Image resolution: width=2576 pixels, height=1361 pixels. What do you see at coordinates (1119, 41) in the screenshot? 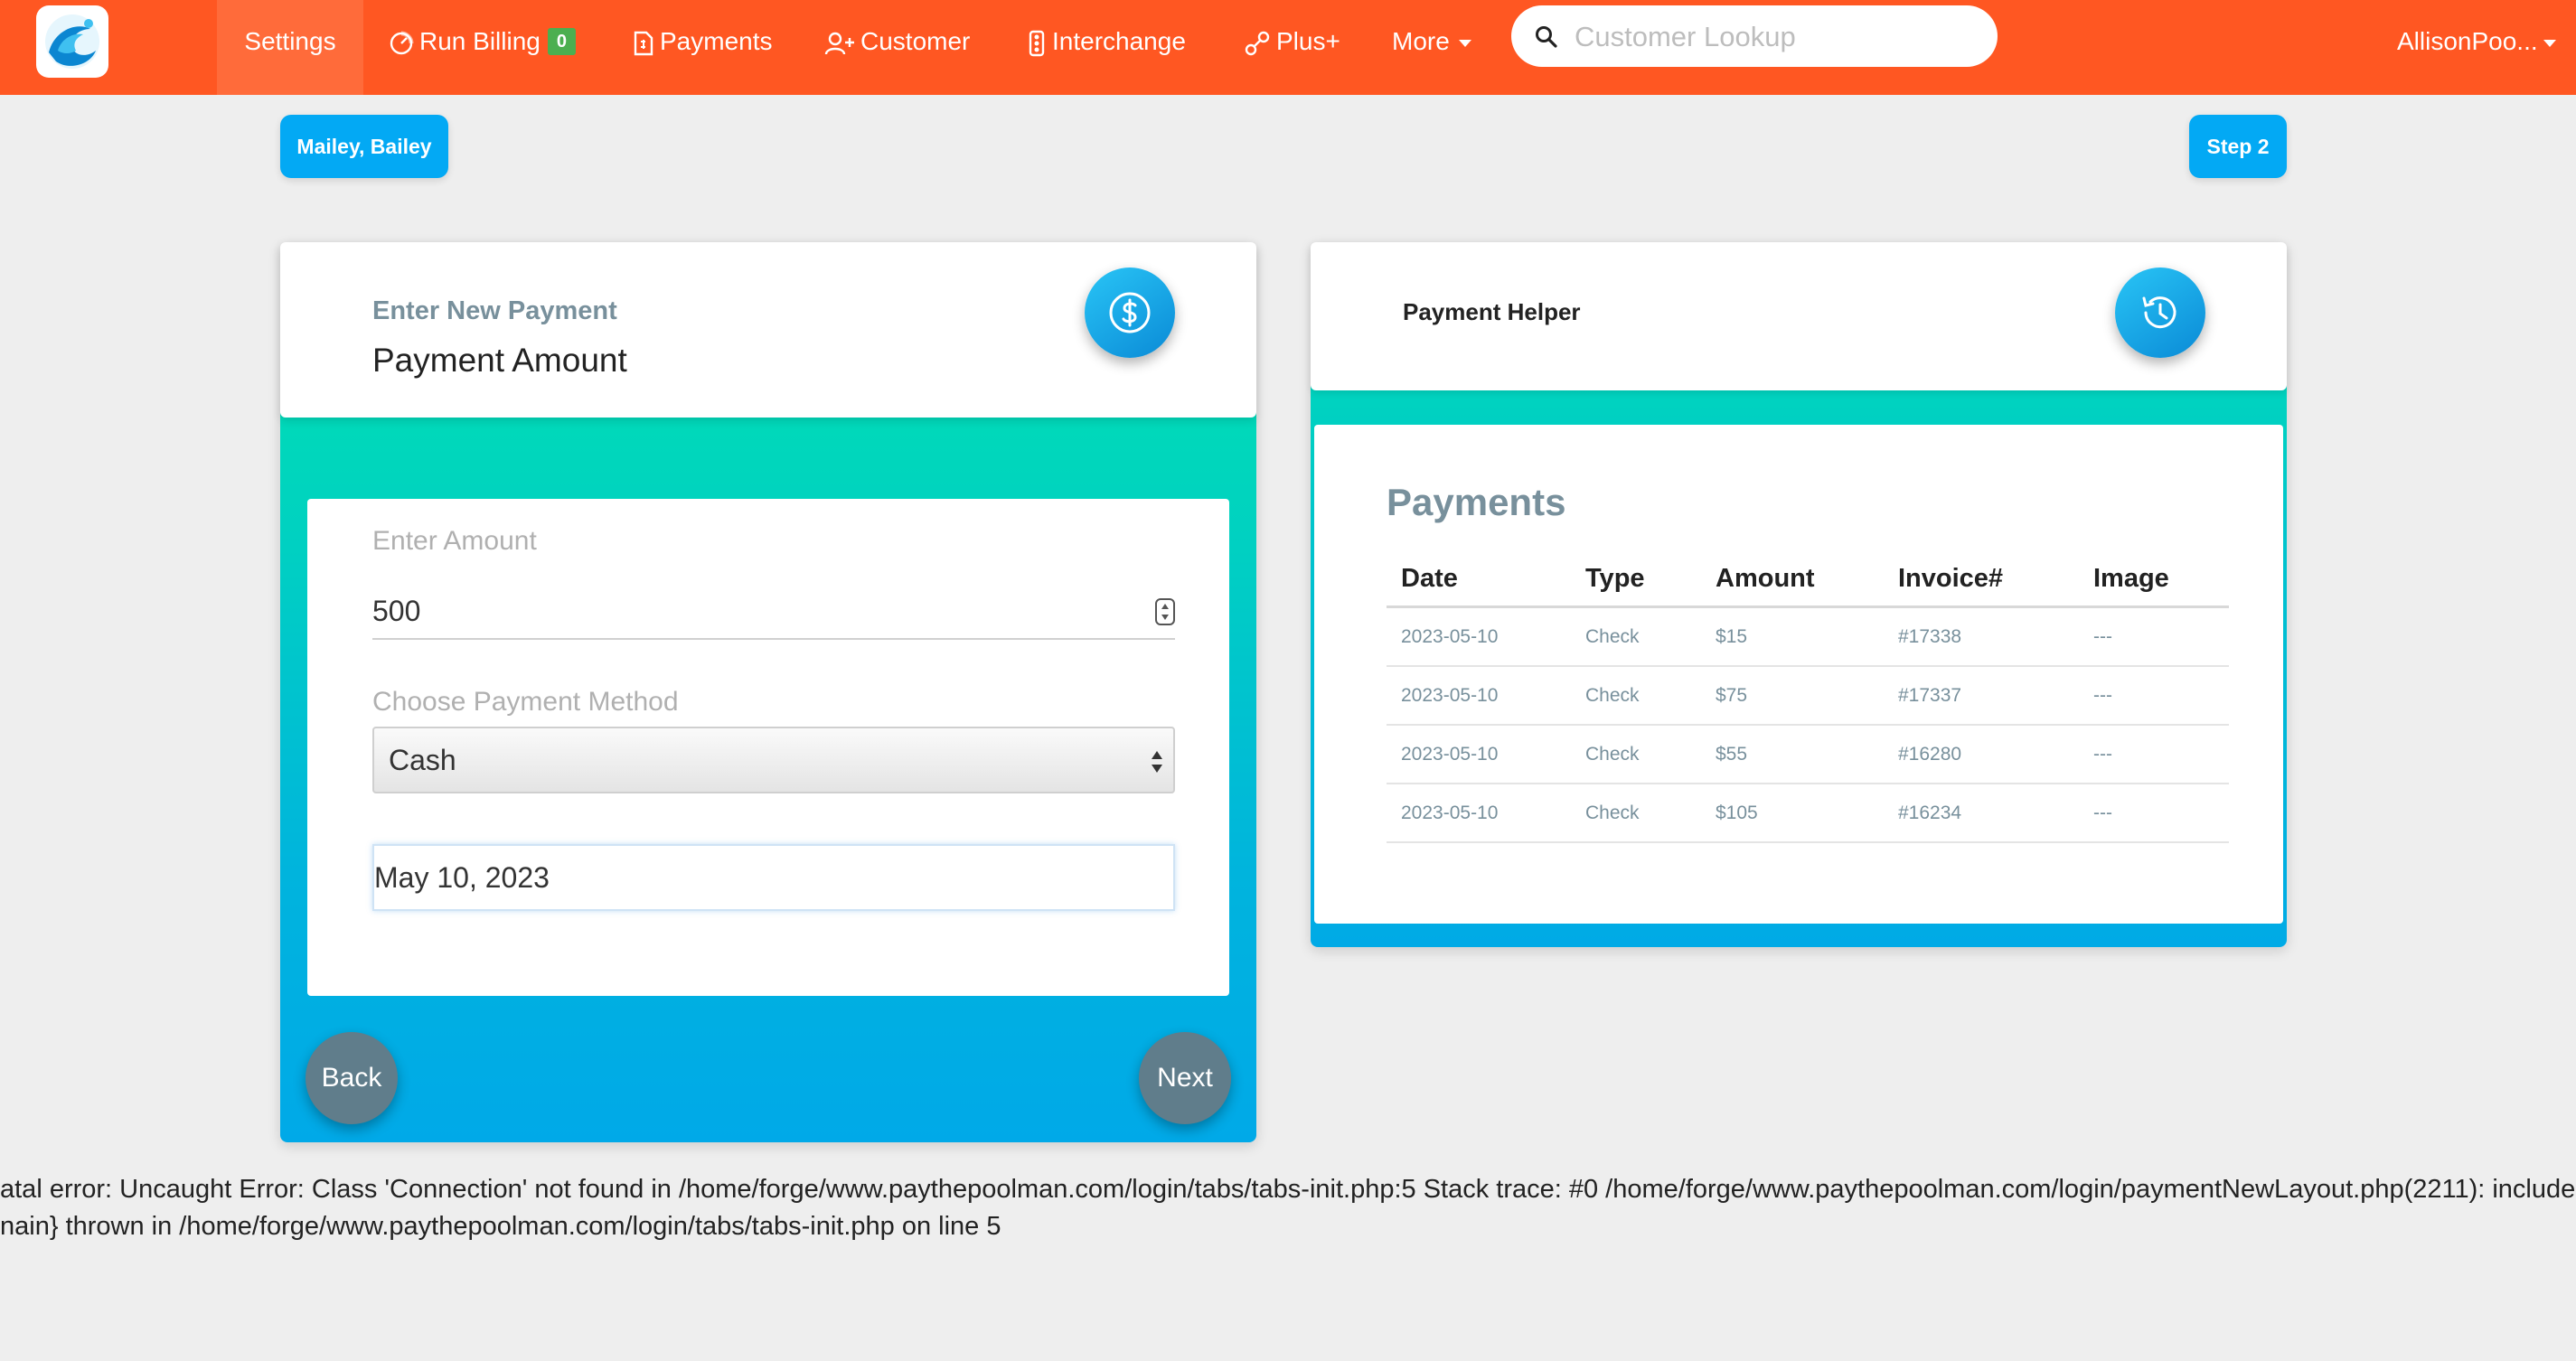
I see `nav-interchange-label: Interchange` at bounding box center [1119, 41].